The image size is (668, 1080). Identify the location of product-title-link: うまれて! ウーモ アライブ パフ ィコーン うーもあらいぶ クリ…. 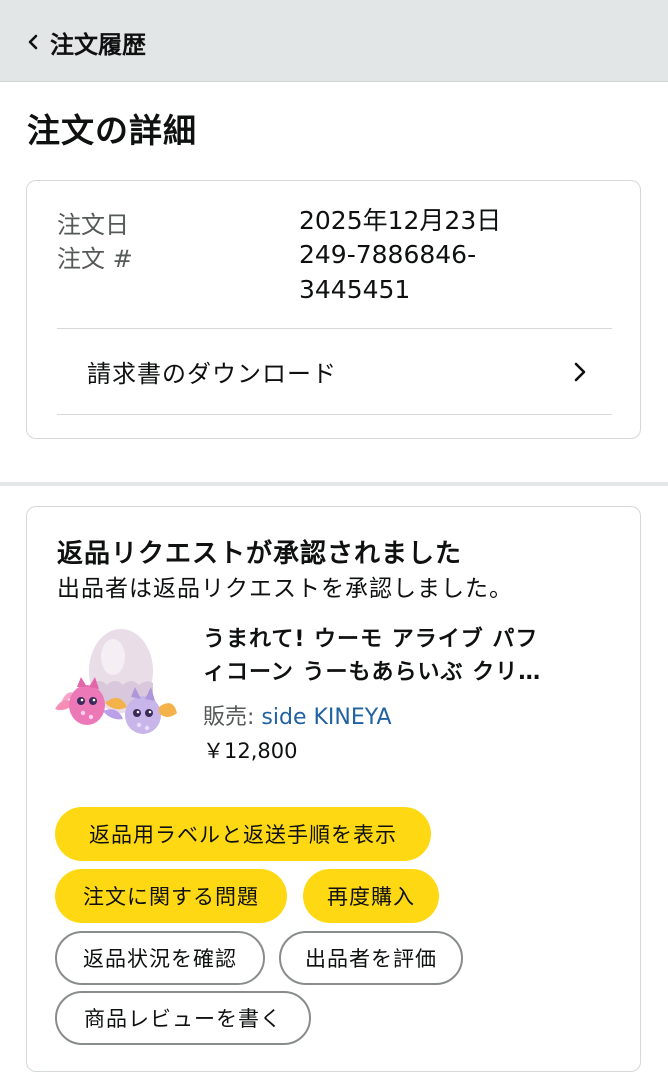
(403, 656).